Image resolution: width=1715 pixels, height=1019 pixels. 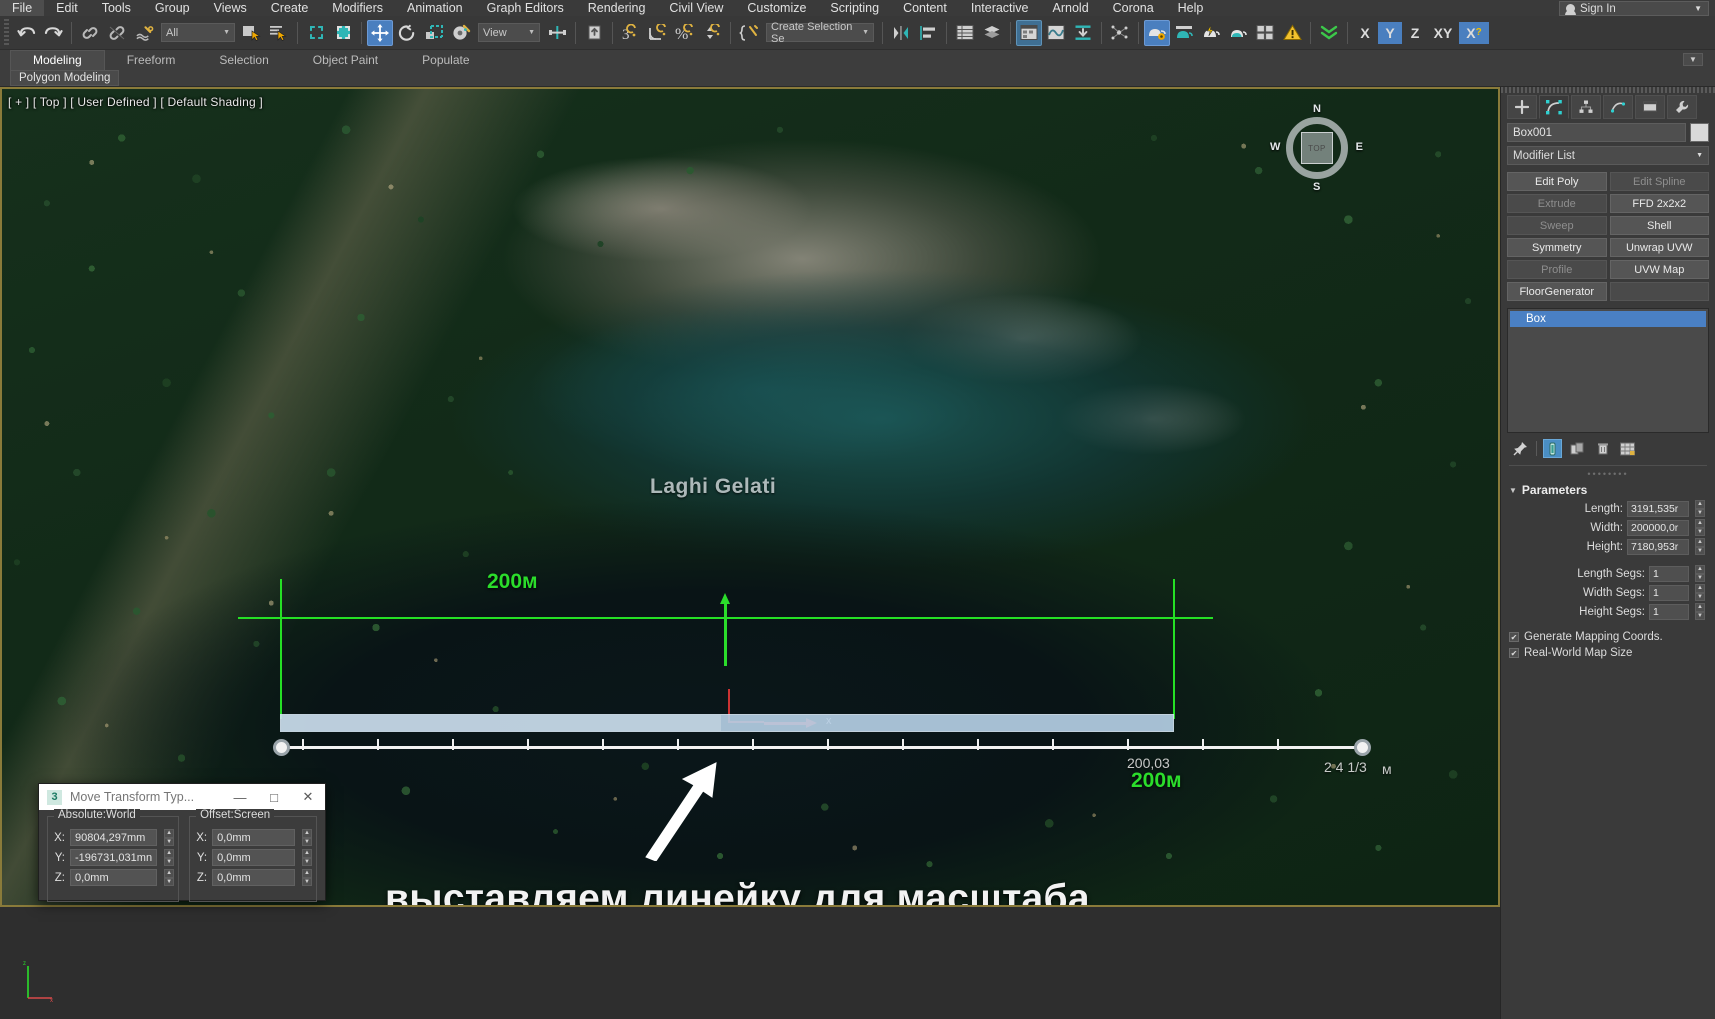 What do you see at coordinates (1133, 8) in the screenshot?
I see `menu-item-corona: Corona` at bounding box center [1133, 8].